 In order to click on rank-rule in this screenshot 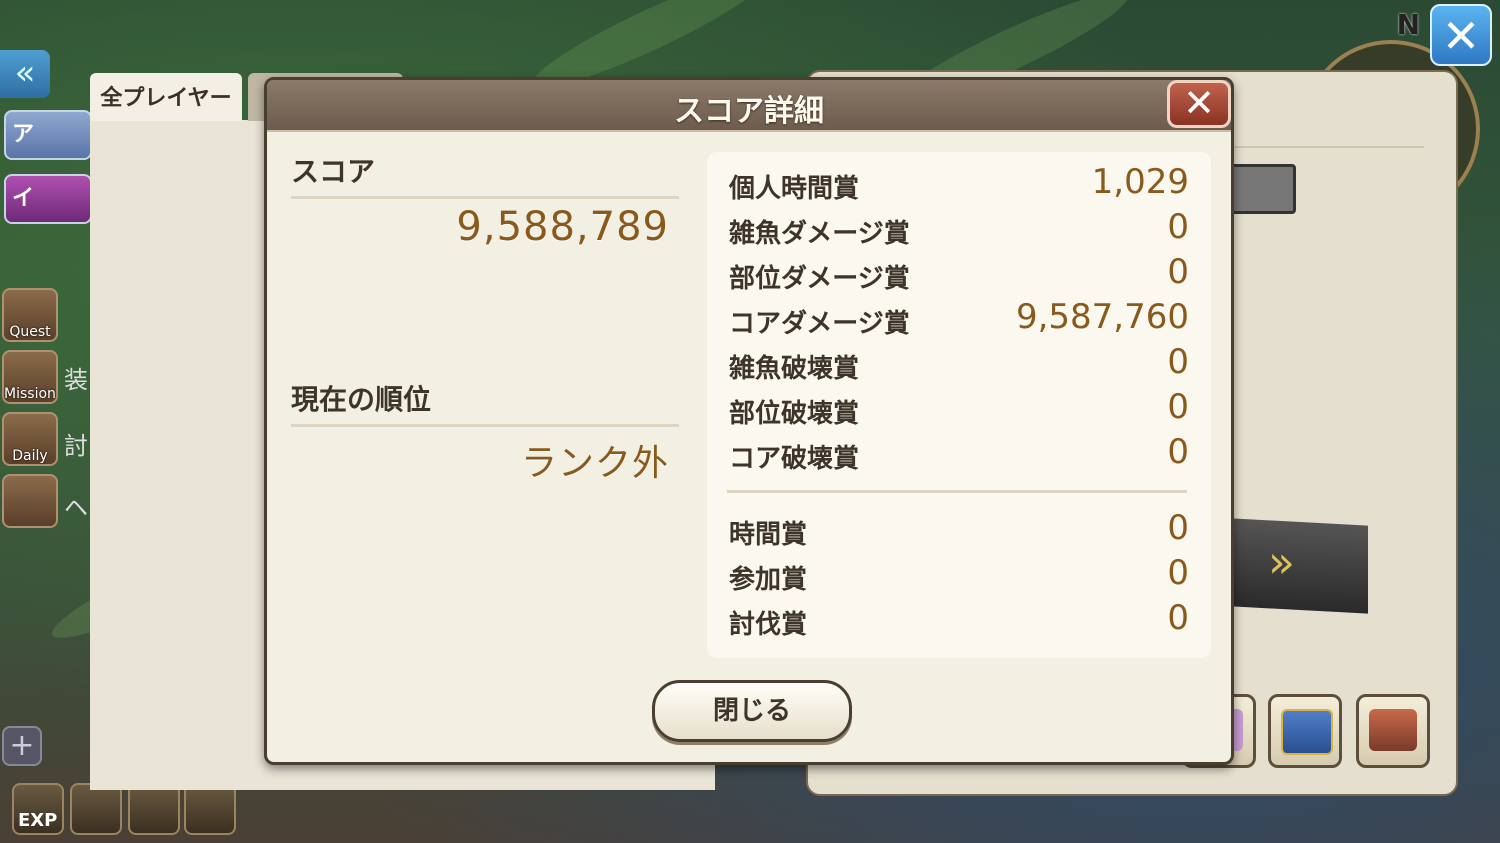, I will do `click(485, 425)`.